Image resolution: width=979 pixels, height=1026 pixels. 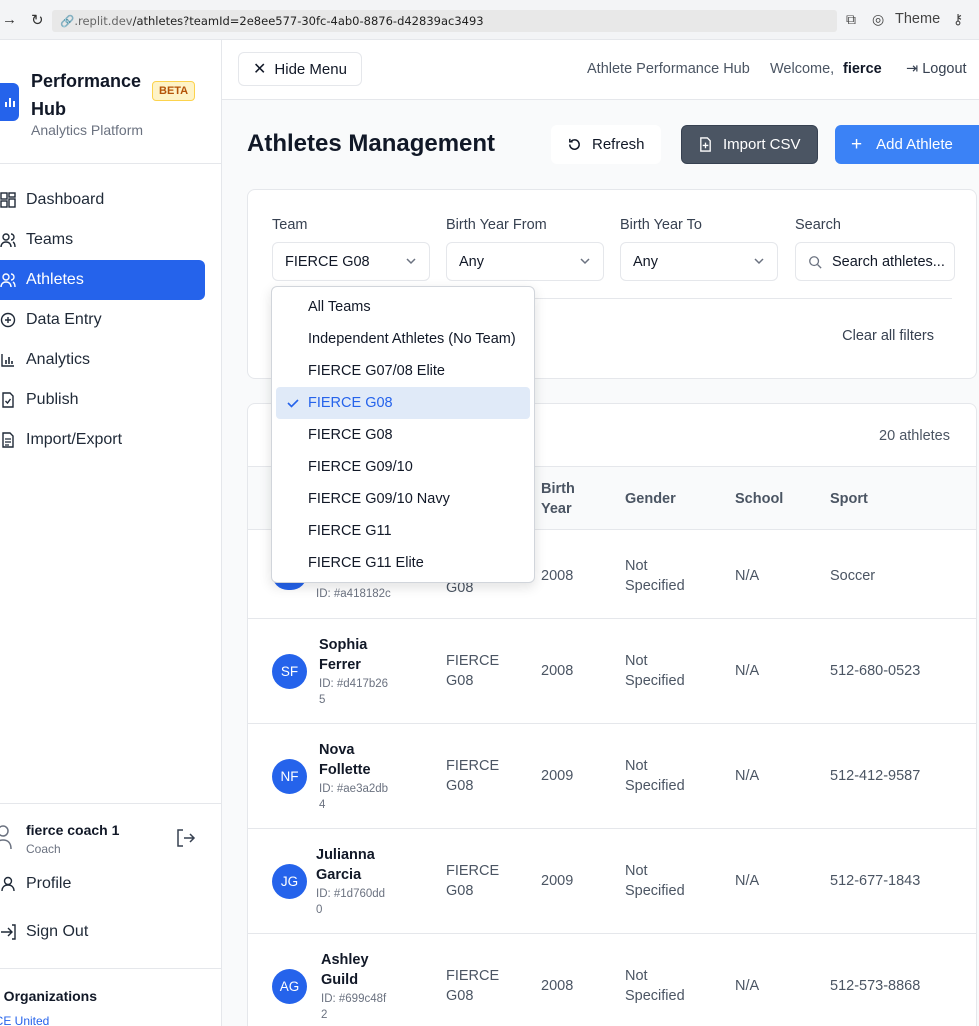 What do you see at coordinates (403, 371) in the screenshot?
I see `dropdown-option-g07-08-elite: FIERCE G07/08 Elite` at bounding box center [403, 371].